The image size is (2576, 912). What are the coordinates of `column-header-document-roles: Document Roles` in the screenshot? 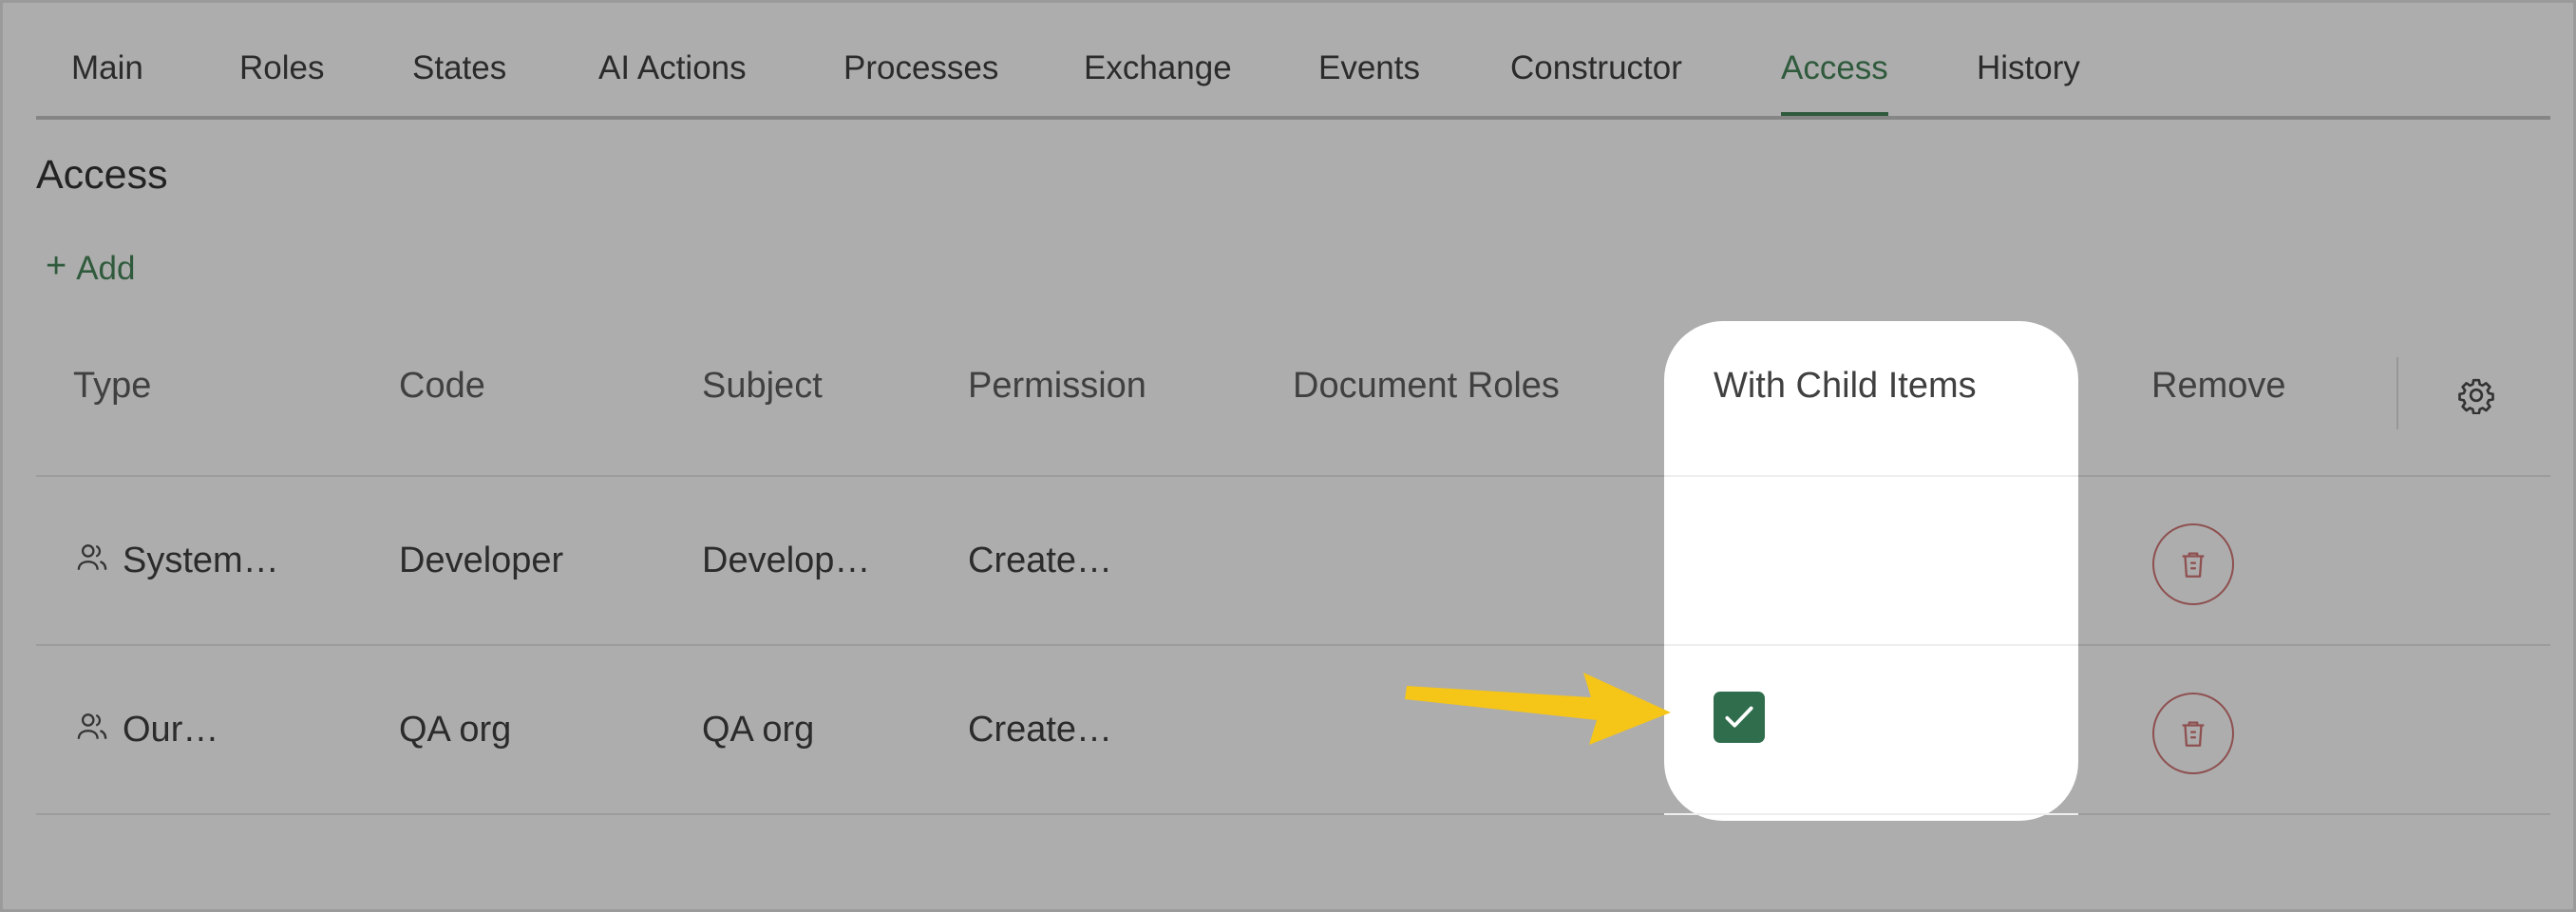 It's located at (1426, 386).